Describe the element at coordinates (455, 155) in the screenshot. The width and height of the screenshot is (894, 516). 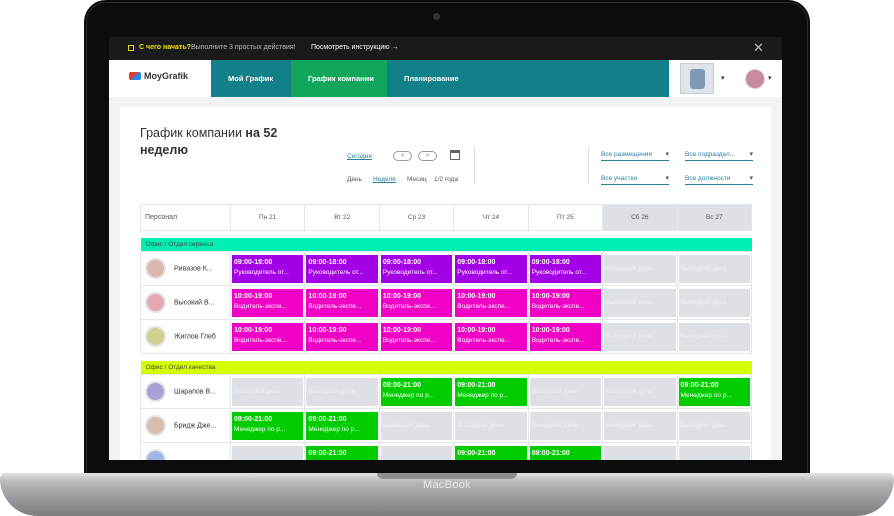
I see `calendar-icon` at that location.